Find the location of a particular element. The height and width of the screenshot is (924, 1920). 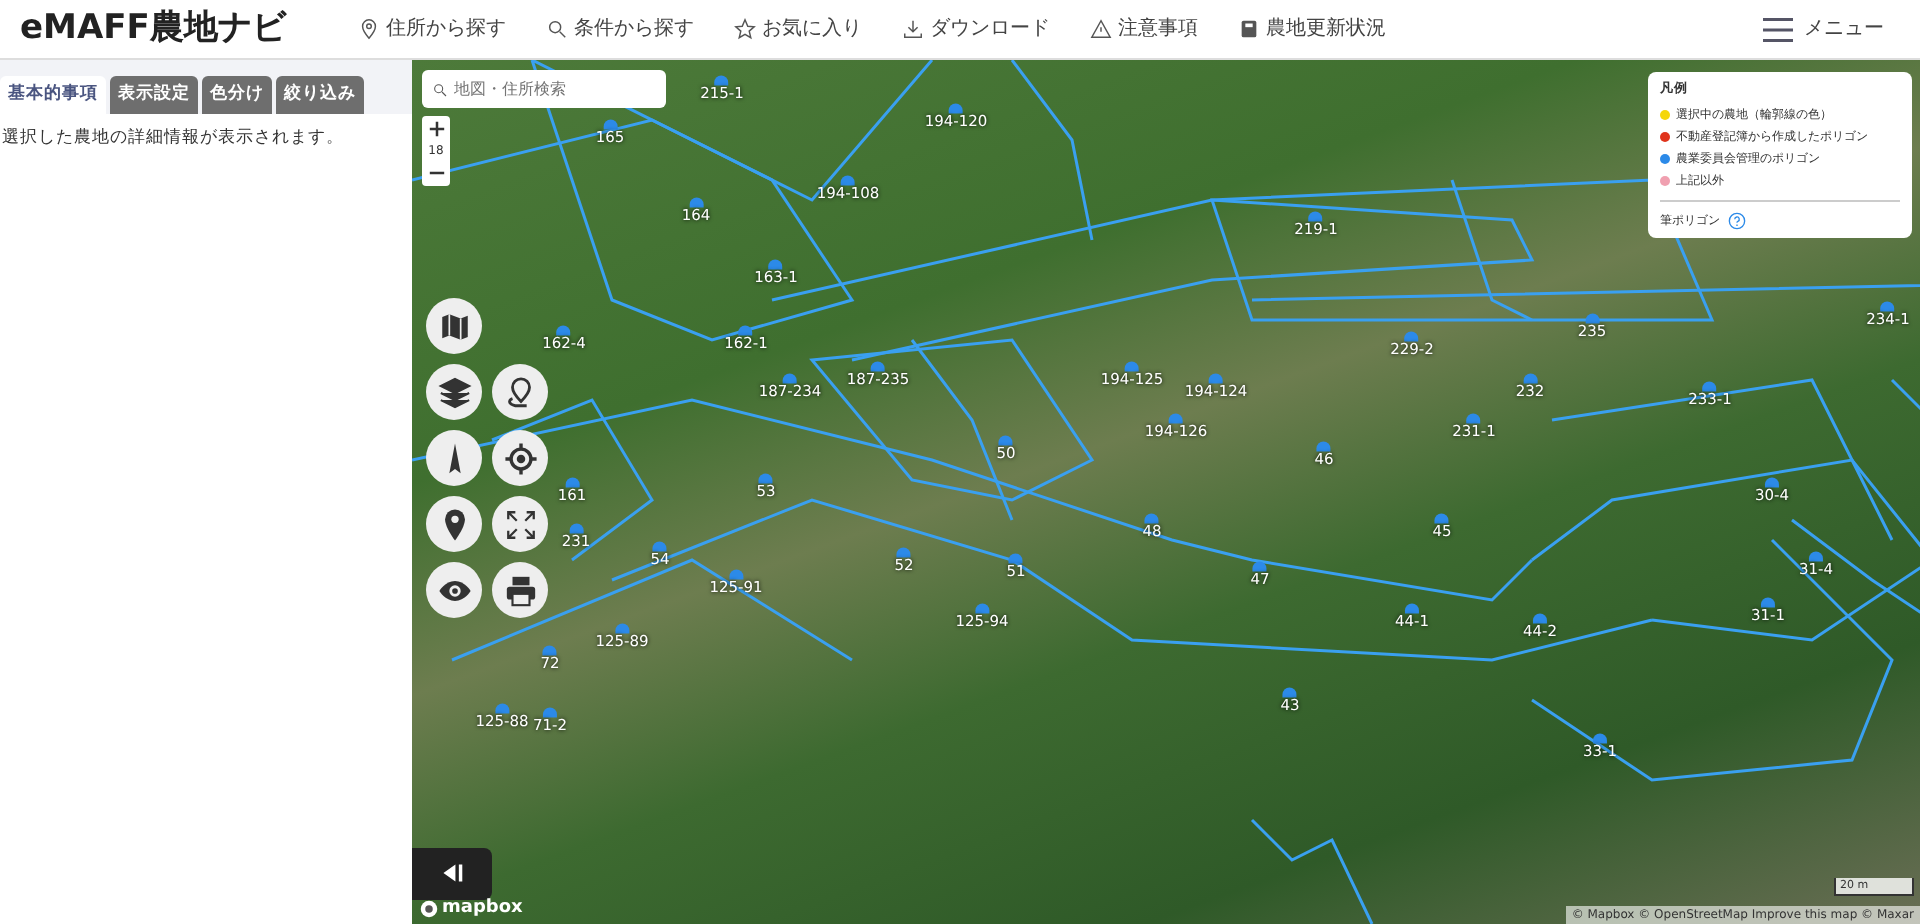

help-icon is located at coordinates (1737, 220).